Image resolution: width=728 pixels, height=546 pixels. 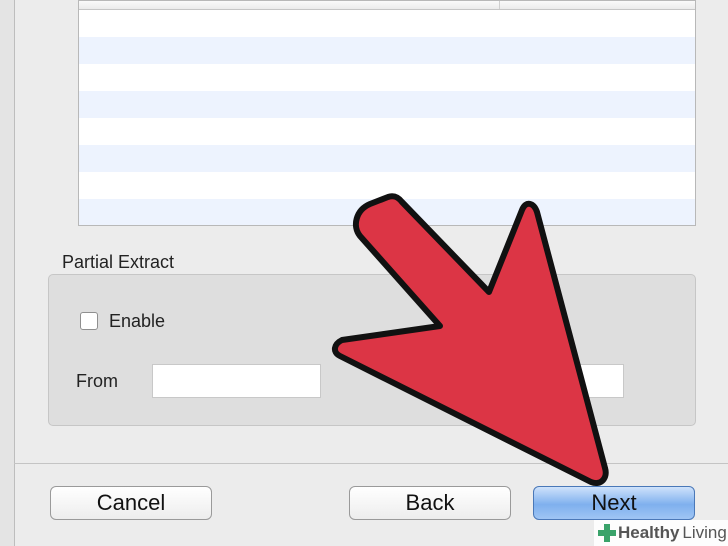 I want to click on healthy-living-watermark: Healthy Living, so click(x=661, y=533).